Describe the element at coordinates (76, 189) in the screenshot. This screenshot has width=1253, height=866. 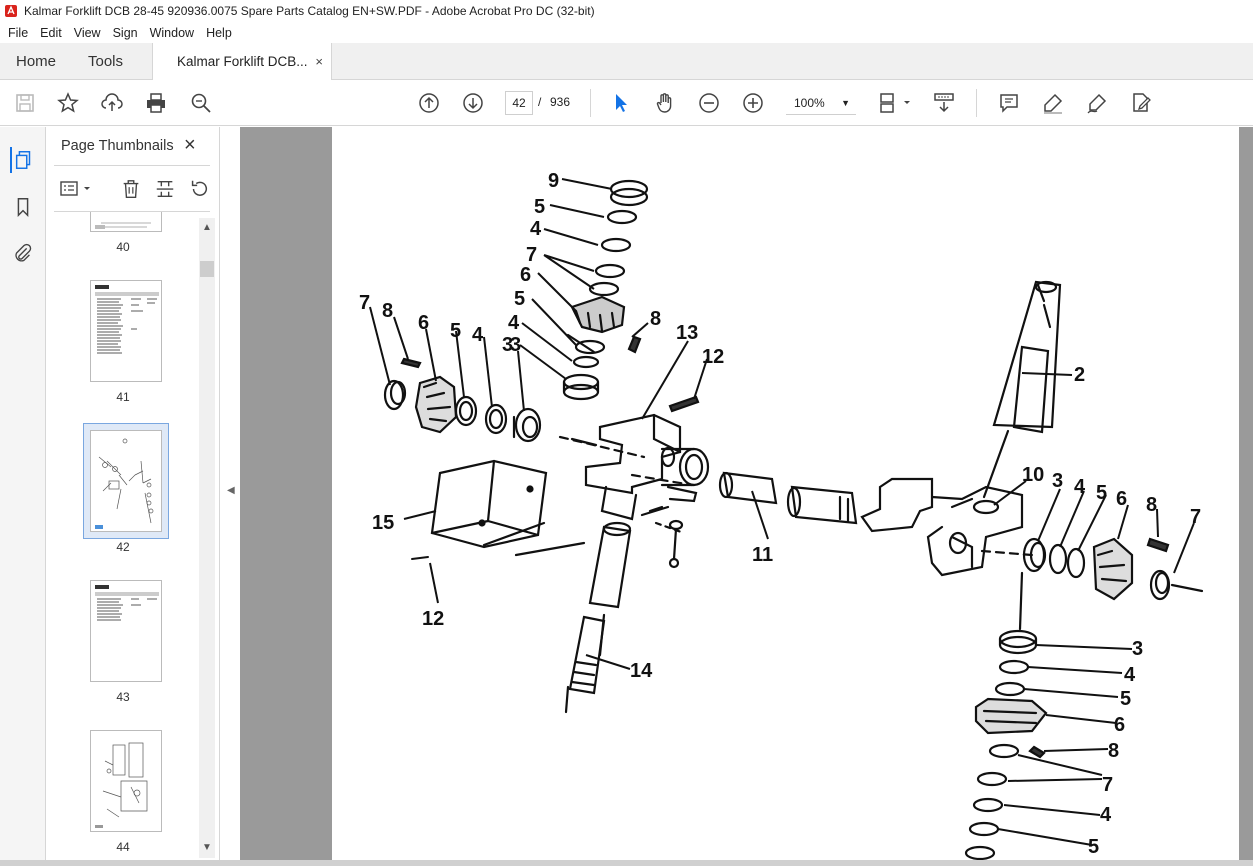
I see `thumbnail-options-icon` at that location.